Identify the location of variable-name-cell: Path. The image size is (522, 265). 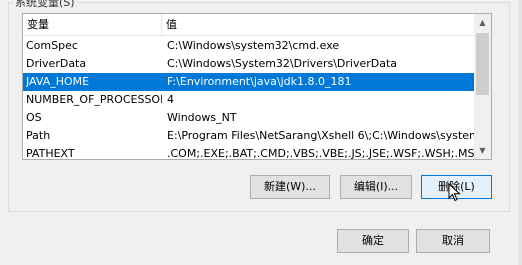
(38, 135).